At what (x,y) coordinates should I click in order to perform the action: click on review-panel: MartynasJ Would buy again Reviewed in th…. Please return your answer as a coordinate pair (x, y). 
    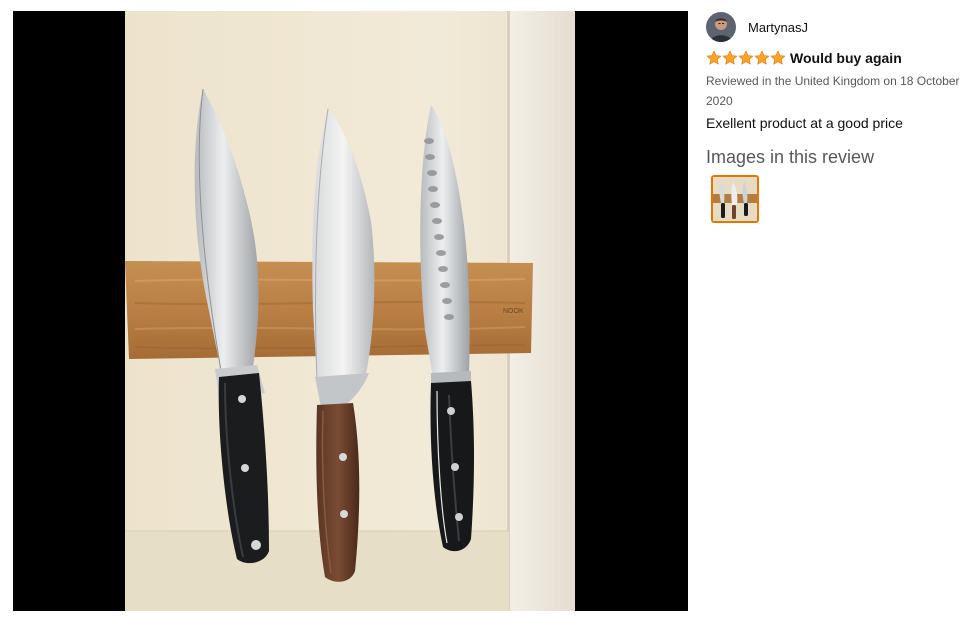
    Looking at the image, I should click on (835, 117).